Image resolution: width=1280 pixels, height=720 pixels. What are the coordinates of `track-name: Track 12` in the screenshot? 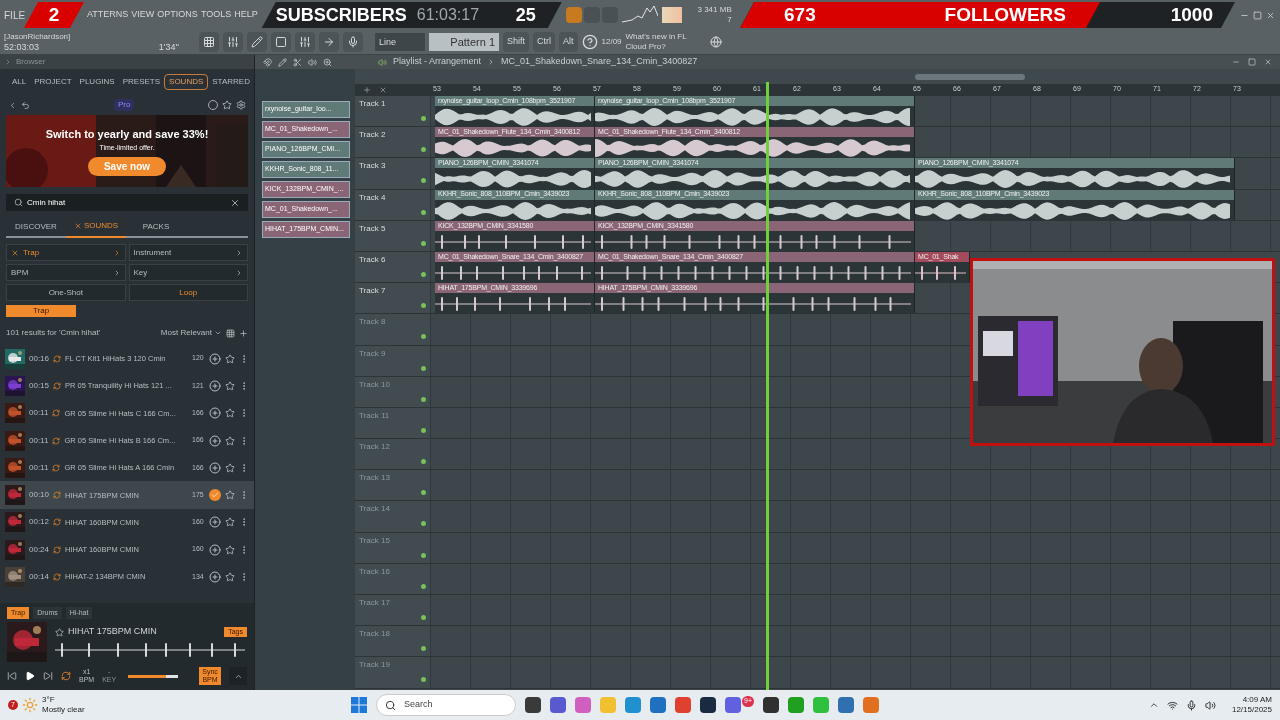 It's located at (374, 447).